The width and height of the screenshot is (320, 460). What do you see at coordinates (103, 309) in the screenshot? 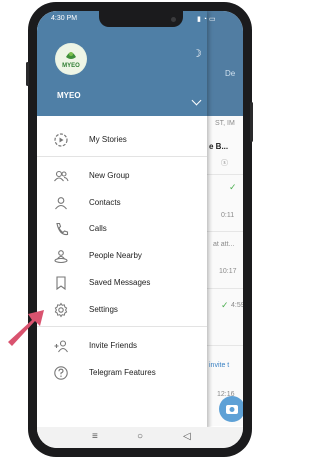
I see `menu-item-label: Settings` at bounding box center [103, 309].